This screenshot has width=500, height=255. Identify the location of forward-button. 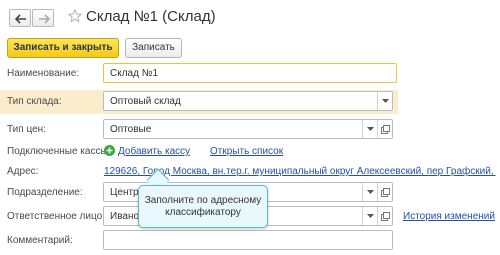
(43, 18).